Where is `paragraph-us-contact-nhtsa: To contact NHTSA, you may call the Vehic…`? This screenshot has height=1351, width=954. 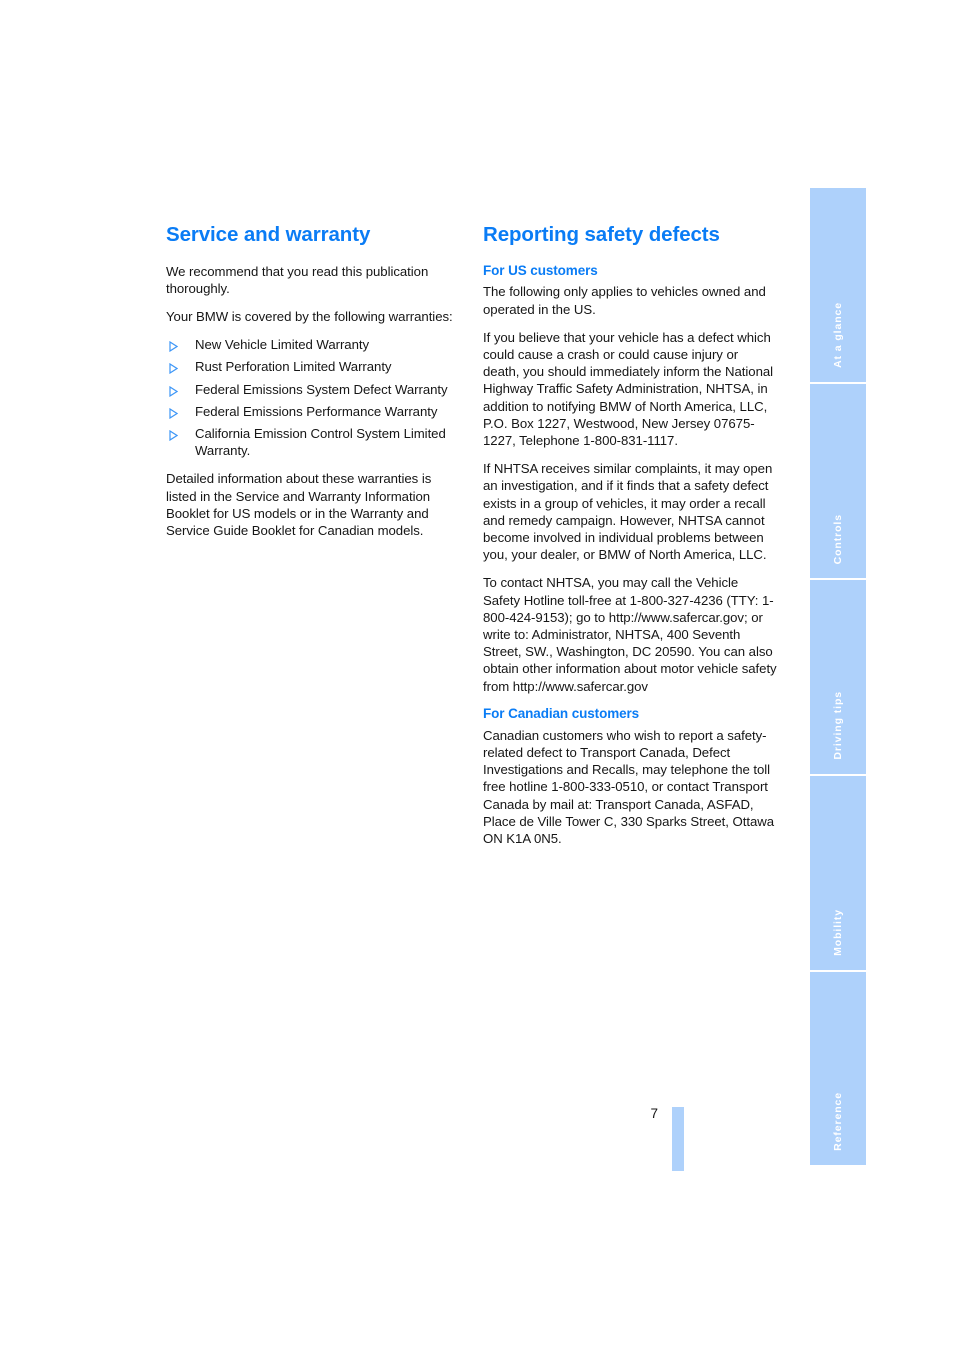 paragraph-us-contact-nhtsa: To contact NHTSA, you may call the Vehic… is located at coordinates (630, 634).